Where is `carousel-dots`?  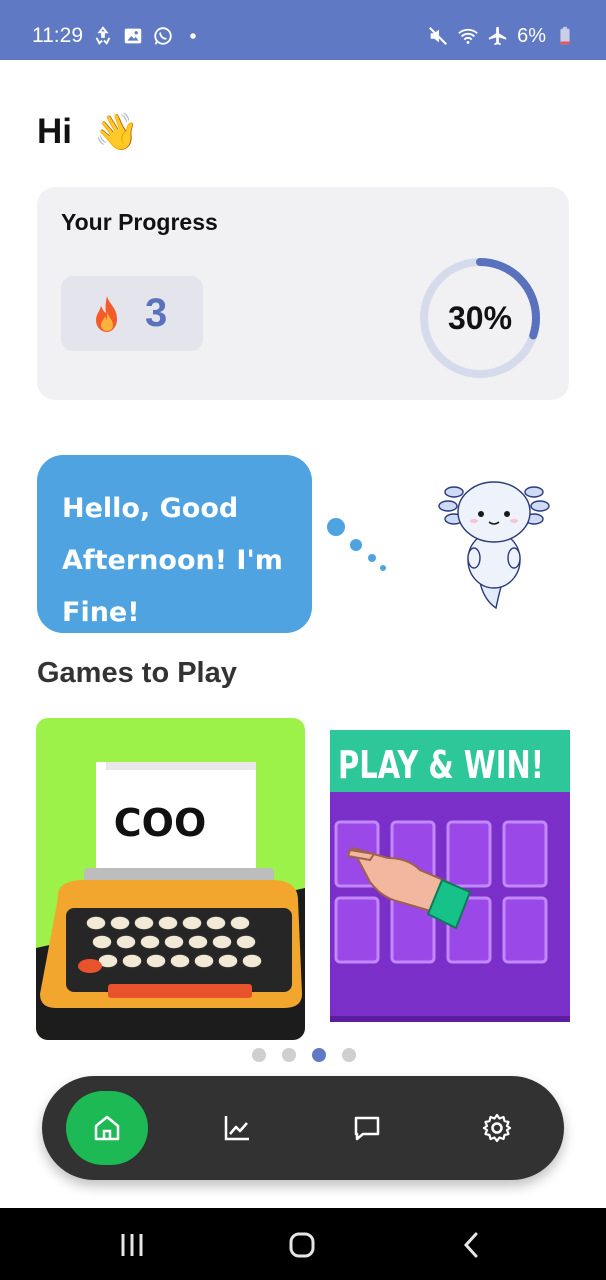 carousel-dots is located at coordinates (304, 1055).